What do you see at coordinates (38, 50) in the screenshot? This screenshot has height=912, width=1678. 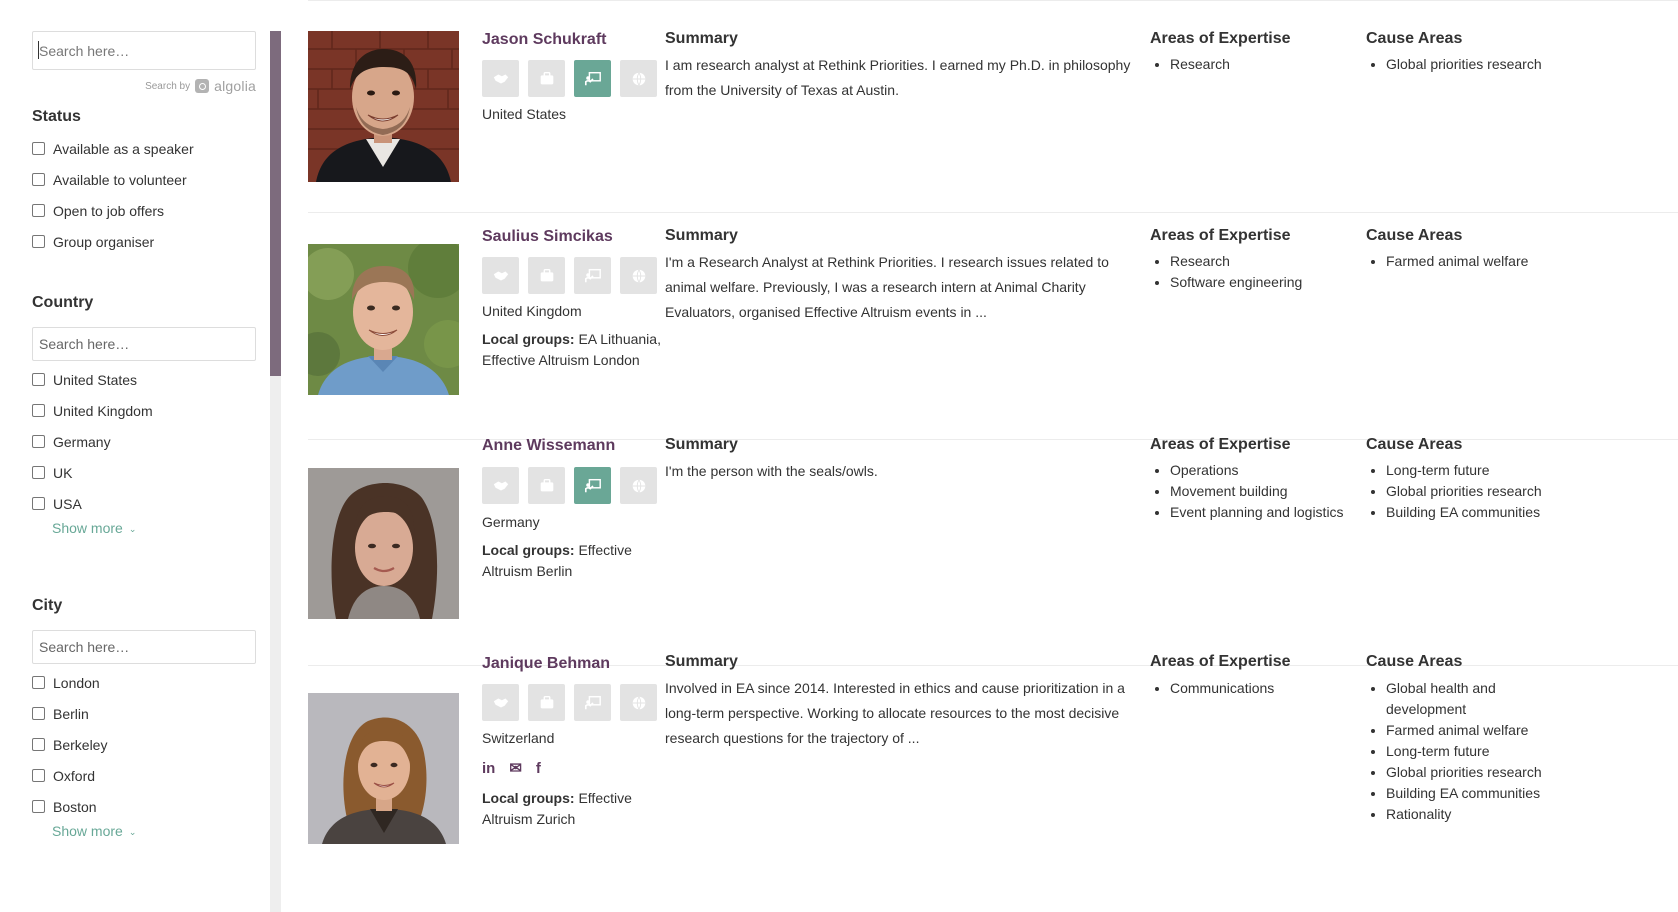 I see `text-cursor` at bounding box center [38, 50].